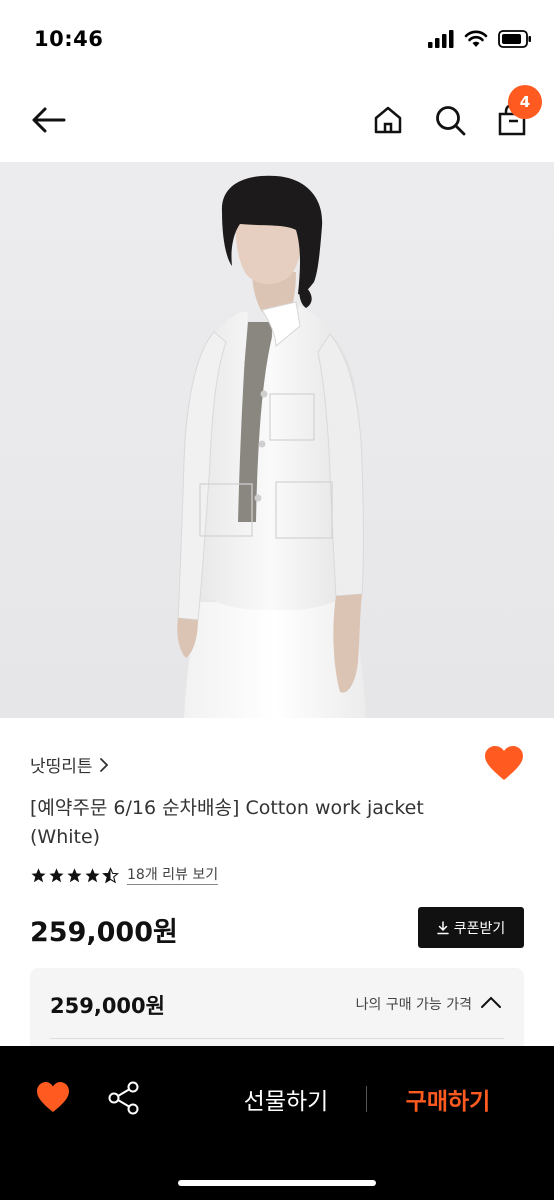 The width and height of the screenshot is (554, 1200). Describe the element at coordinates (173, 875) in the screenshot. I see `review-link: 18개 리뷰 보기` at that location.